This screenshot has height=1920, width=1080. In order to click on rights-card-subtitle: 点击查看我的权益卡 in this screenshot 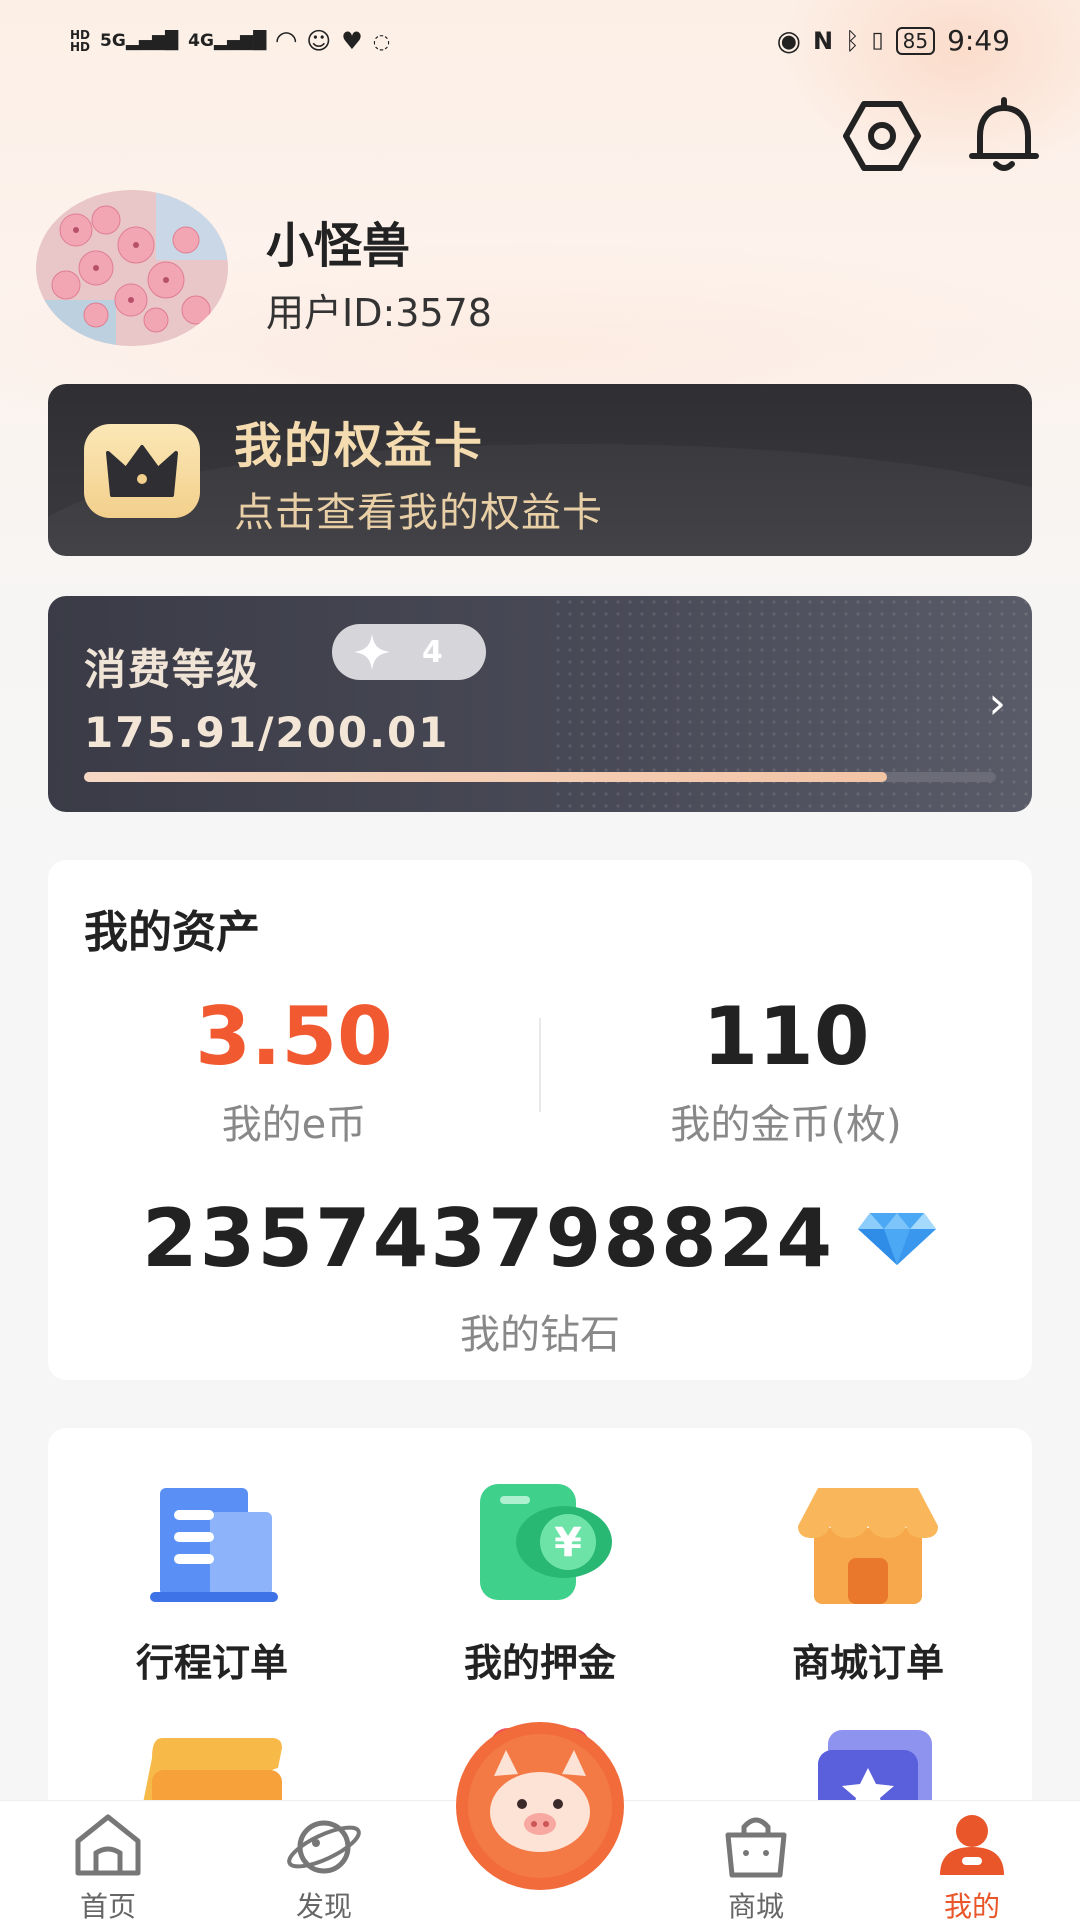, I will do `click(418, 513)`.